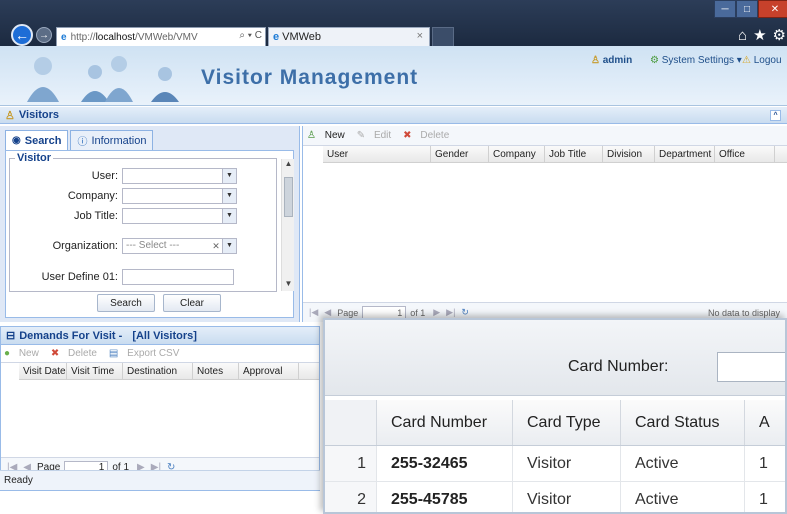 The height and width of the screenshot is (514, 787). Describe the element at coordinates (179, 196) in the screenshot. I see `company-combo: ▼` at that location.